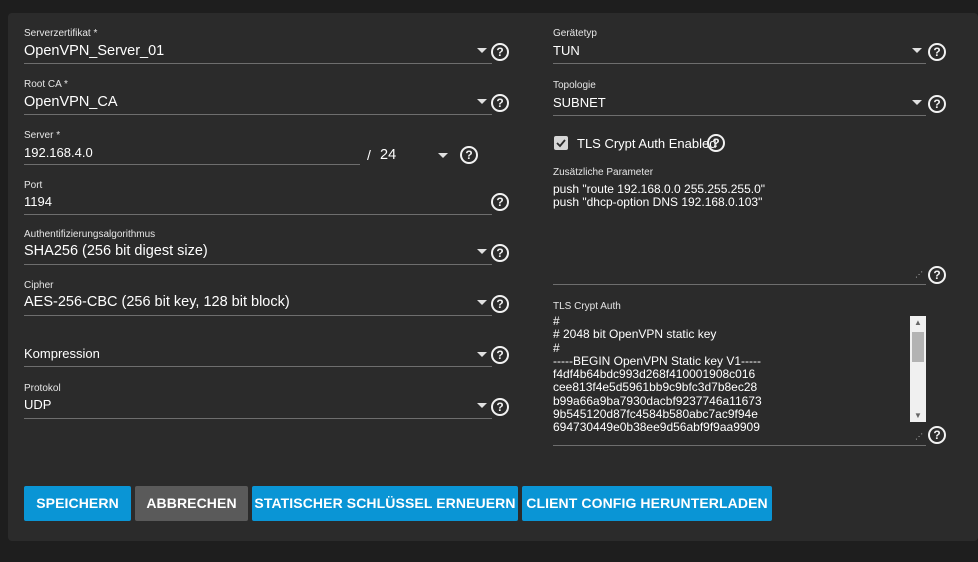 This screenshot has width=978, height=562. I want to click on auth-algorithm-value: SHA256 (256 bit digest size), so click(116, 251).